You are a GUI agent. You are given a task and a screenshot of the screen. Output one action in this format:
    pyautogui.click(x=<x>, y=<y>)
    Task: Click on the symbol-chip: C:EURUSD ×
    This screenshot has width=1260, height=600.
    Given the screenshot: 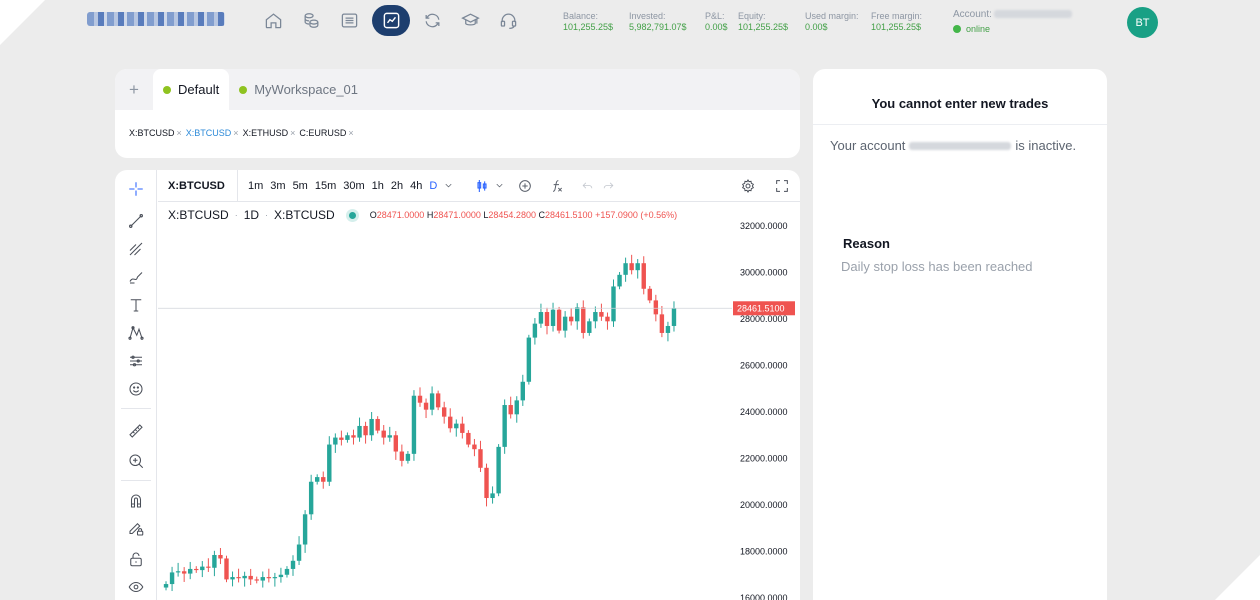 What is the action you would take?
    pyautogui.click(x=326, y=133)
    